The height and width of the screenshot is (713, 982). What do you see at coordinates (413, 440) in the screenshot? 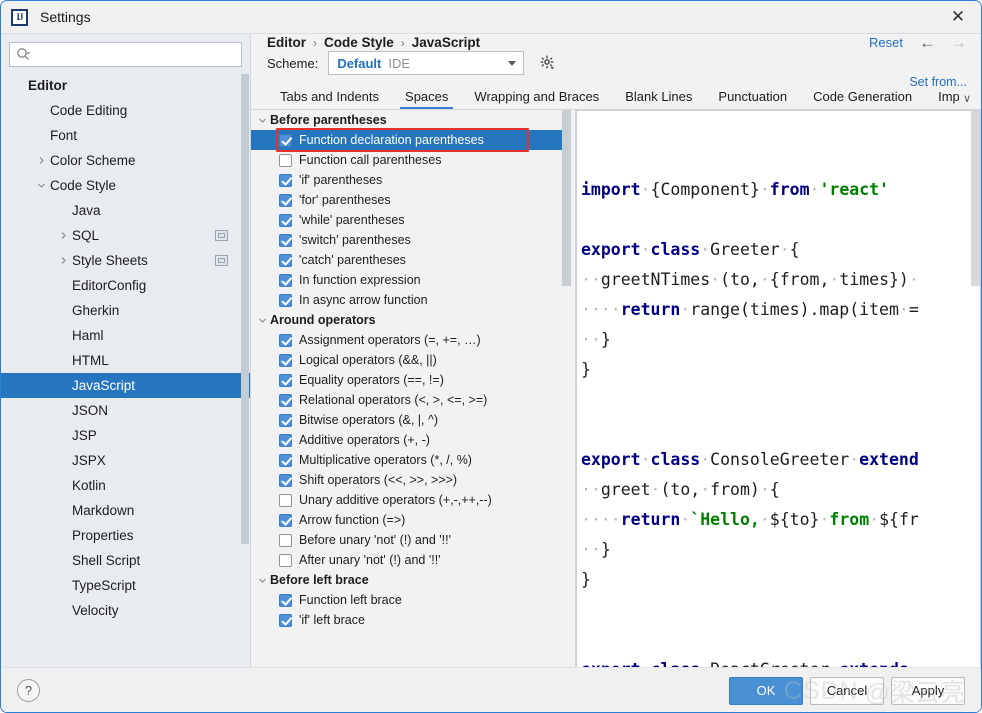
I see `option-row: Additive operators (+, -)` at bounding box center [413, 440].